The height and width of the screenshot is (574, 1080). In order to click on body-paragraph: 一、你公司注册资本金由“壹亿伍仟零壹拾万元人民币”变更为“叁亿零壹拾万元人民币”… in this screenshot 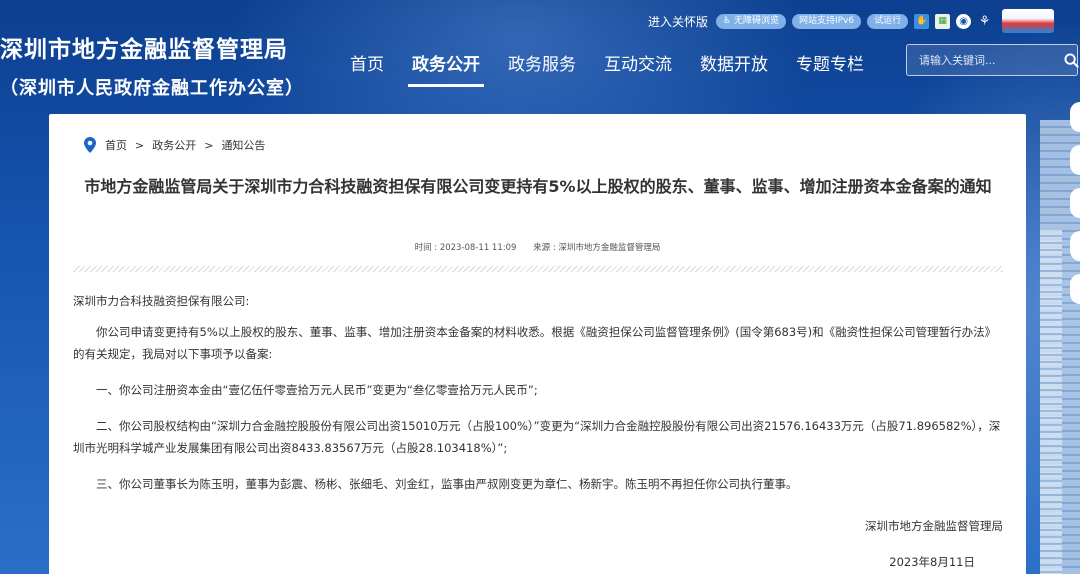, I will do `click(317, 390)`.